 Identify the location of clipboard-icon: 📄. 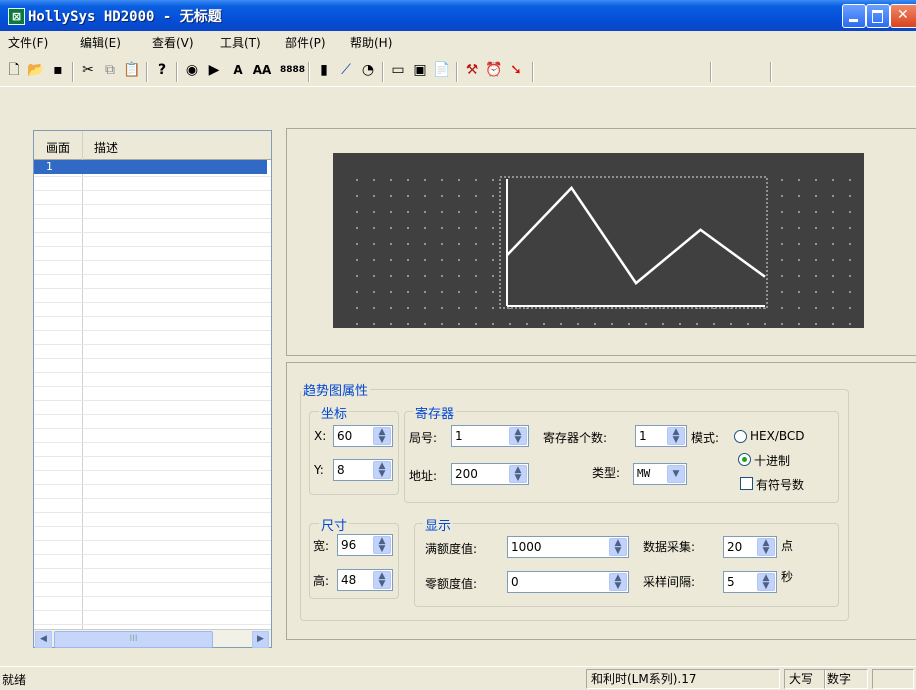
(442, 70).